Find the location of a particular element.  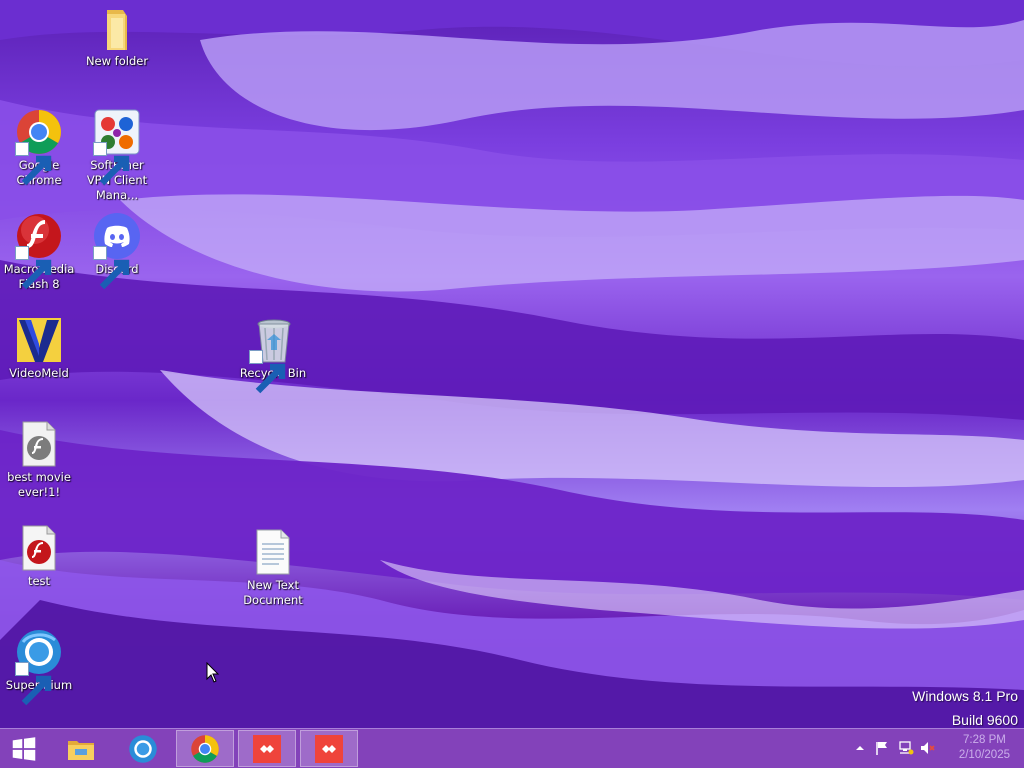

volume-muted-icon is located at coordinates (928, 748).